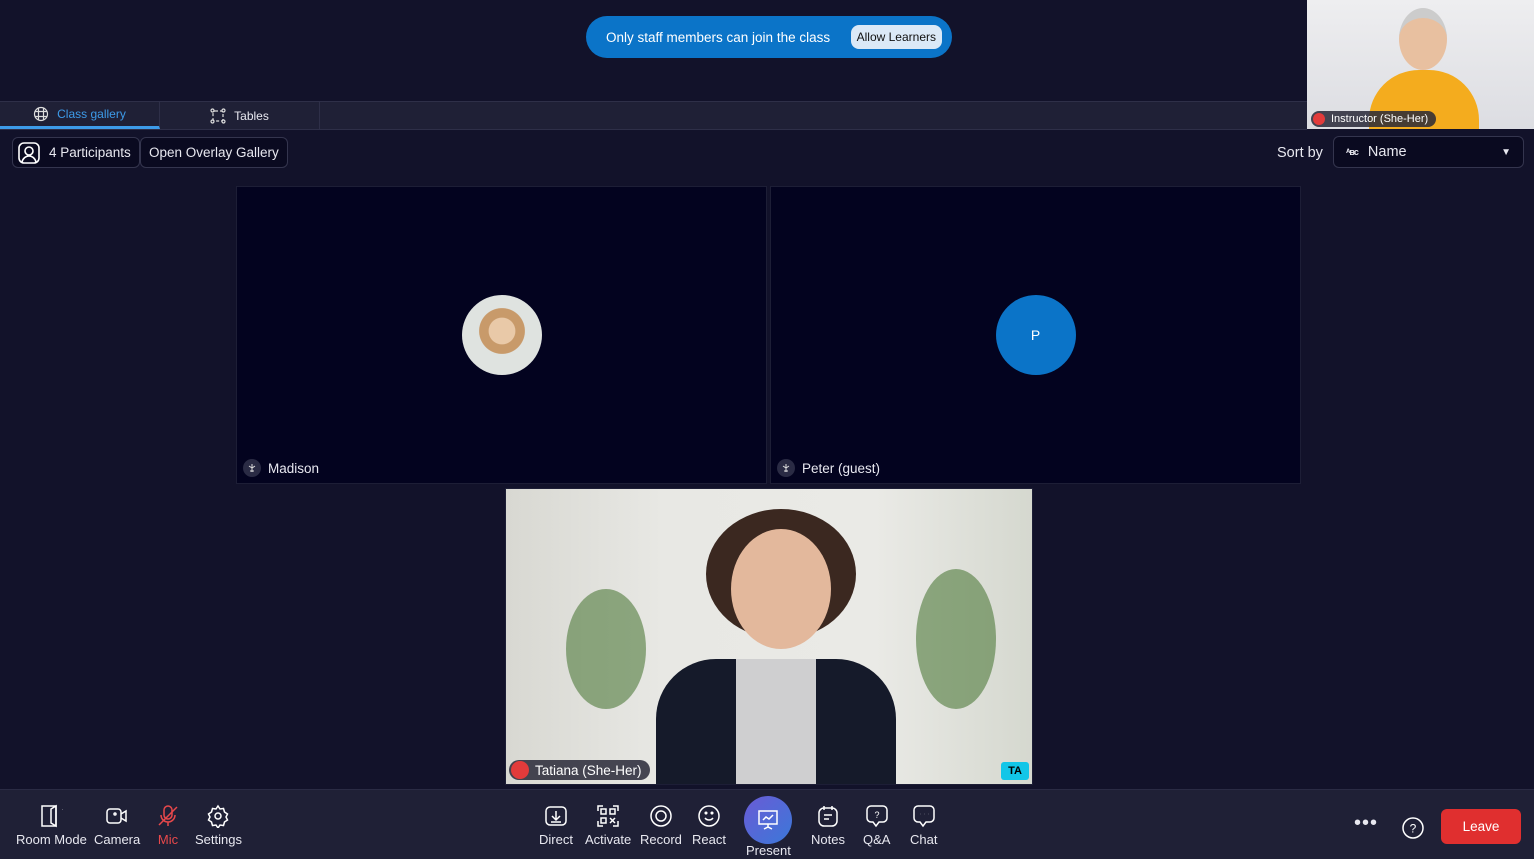 This screenshot has width=1534, height=859. Describe the element at coordinates (41, 114) in the screenshot. I see `globe-grid-icon` at that location.